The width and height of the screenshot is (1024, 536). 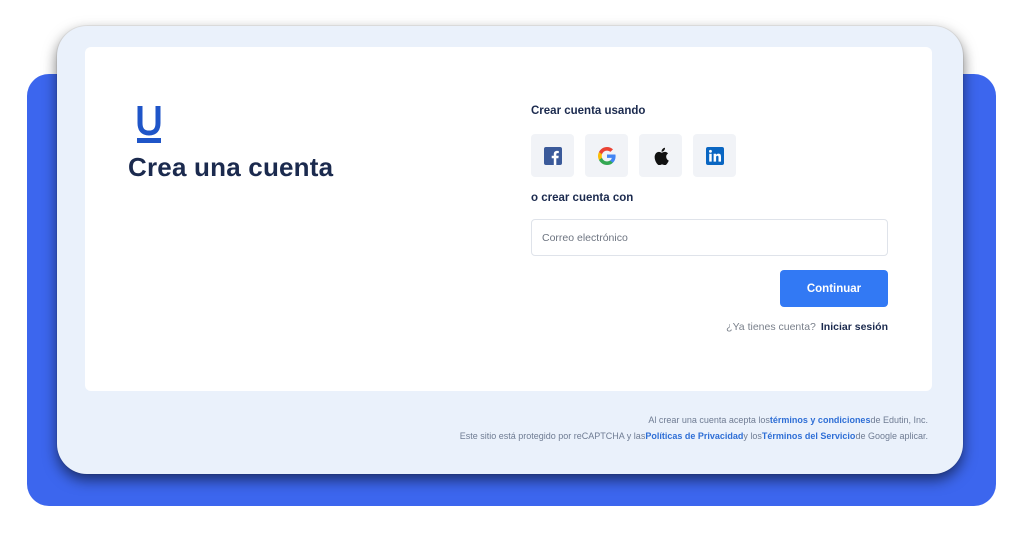 I want to click on facebook-button, so click(x=552, y=155).